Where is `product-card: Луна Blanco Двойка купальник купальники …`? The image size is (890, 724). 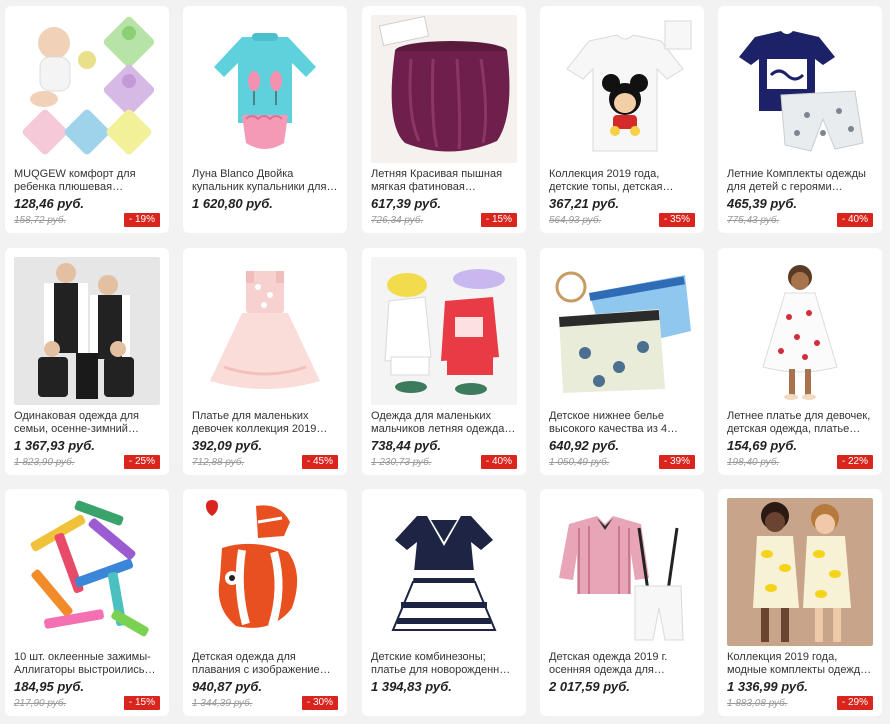
product-card: Луна Blanco Двойка купальник купальники … is located at coordinates (265, 119).